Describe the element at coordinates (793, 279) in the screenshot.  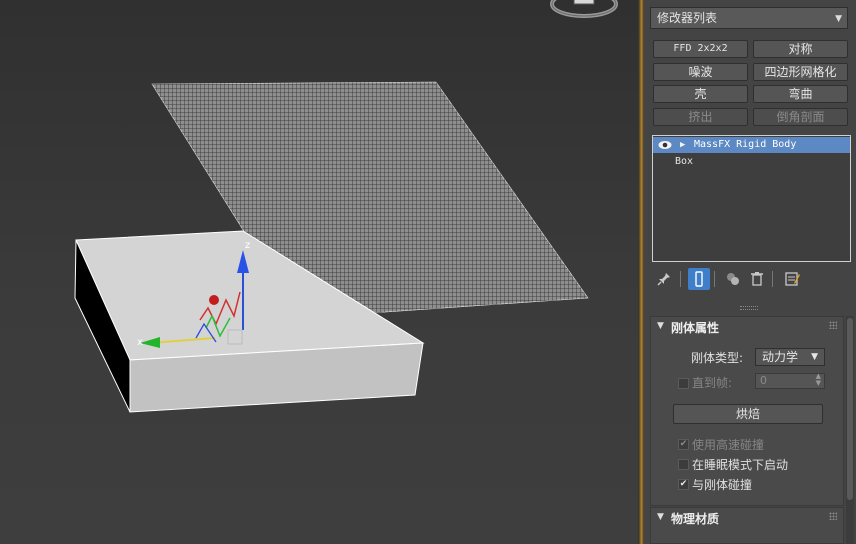
I see `configure-modifier-sets-icon` at that location.